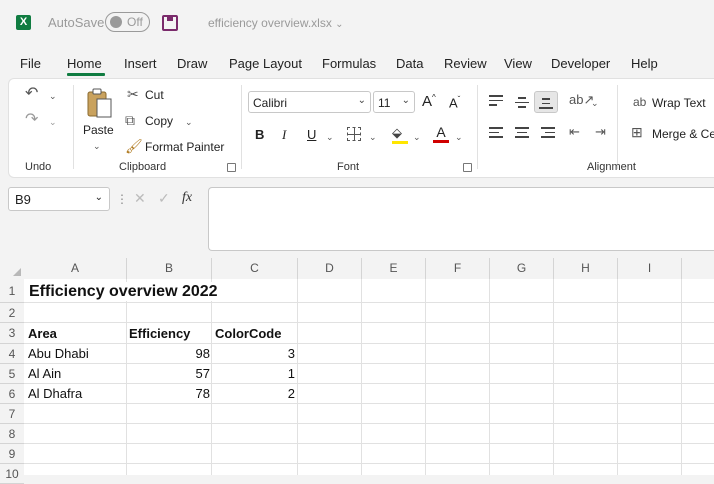  I want to click on font-color-chevron-icon: ⌄, so click(459, 137).